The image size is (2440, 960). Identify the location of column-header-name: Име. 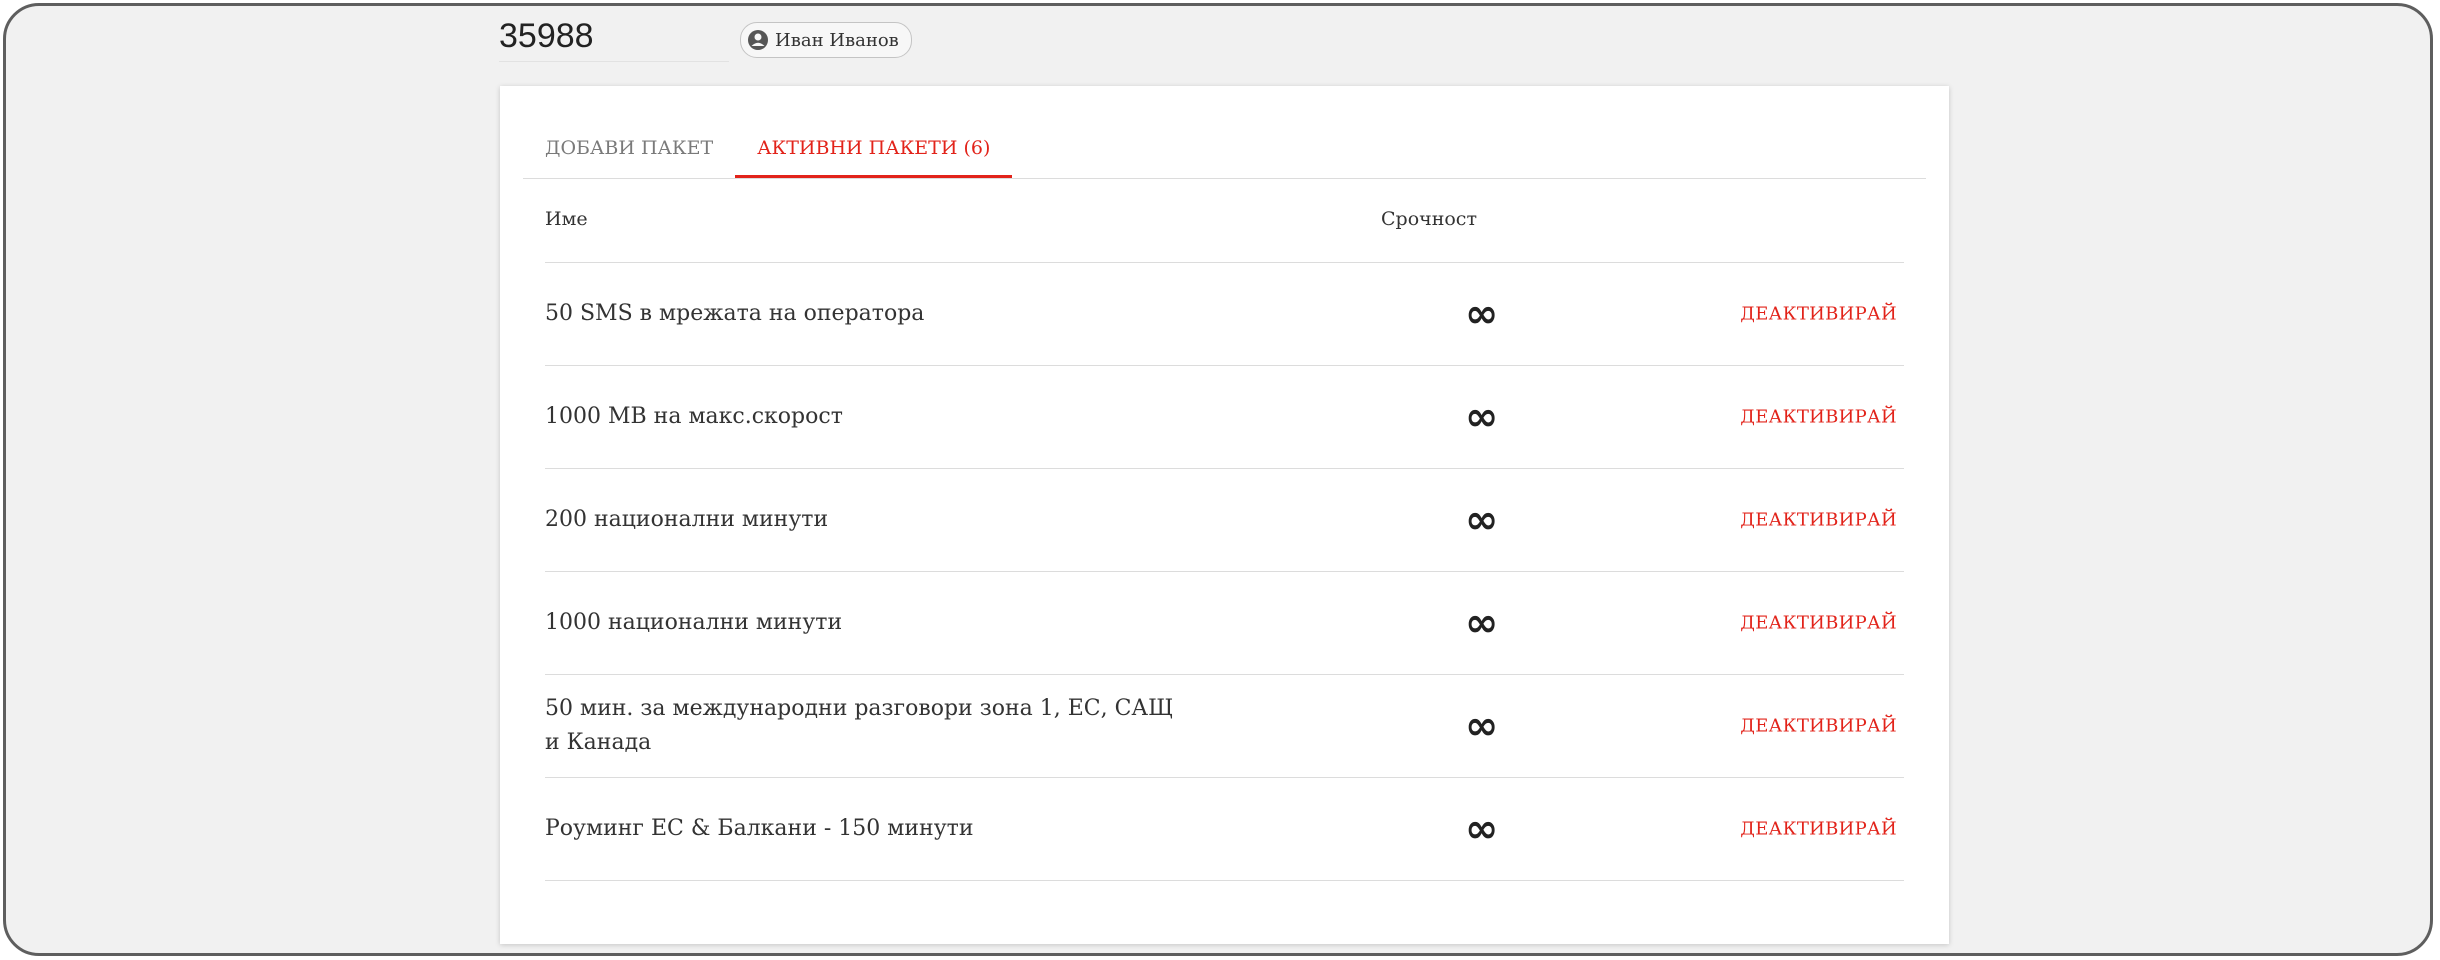
(566, 219).